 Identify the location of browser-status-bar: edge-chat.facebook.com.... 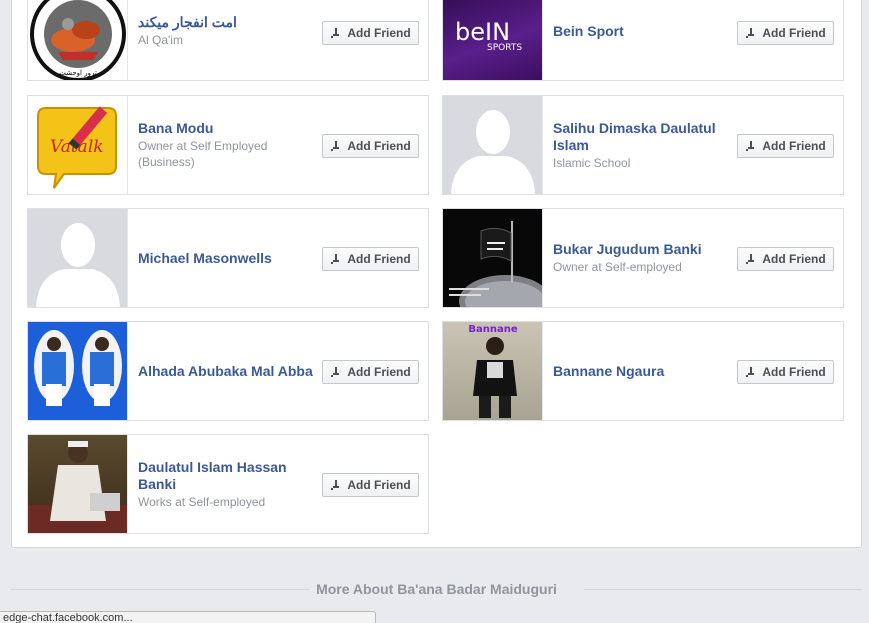
(188, 617).